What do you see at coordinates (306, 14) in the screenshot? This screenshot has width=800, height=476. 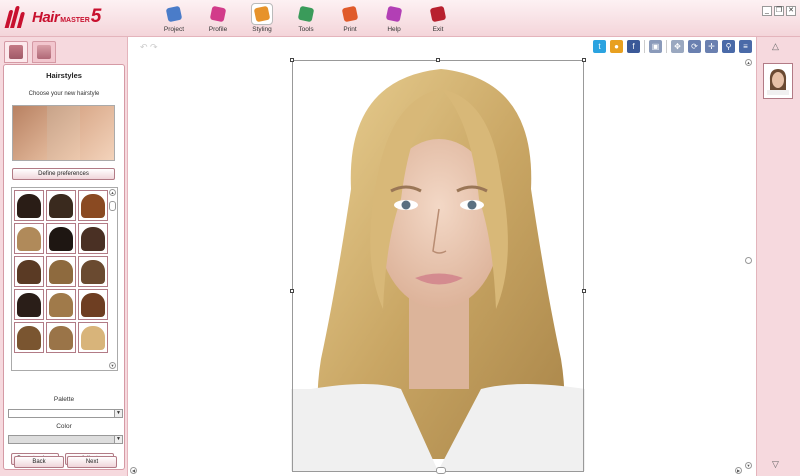 I see `tools-icon` at bounding box center [306, 14].